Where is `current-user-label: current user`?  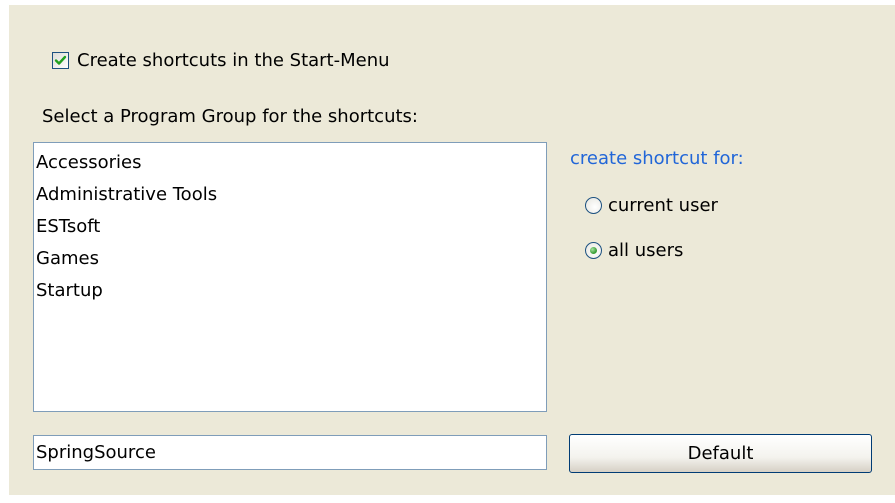
current-user-label: current user is located at coordinates (663, 205).